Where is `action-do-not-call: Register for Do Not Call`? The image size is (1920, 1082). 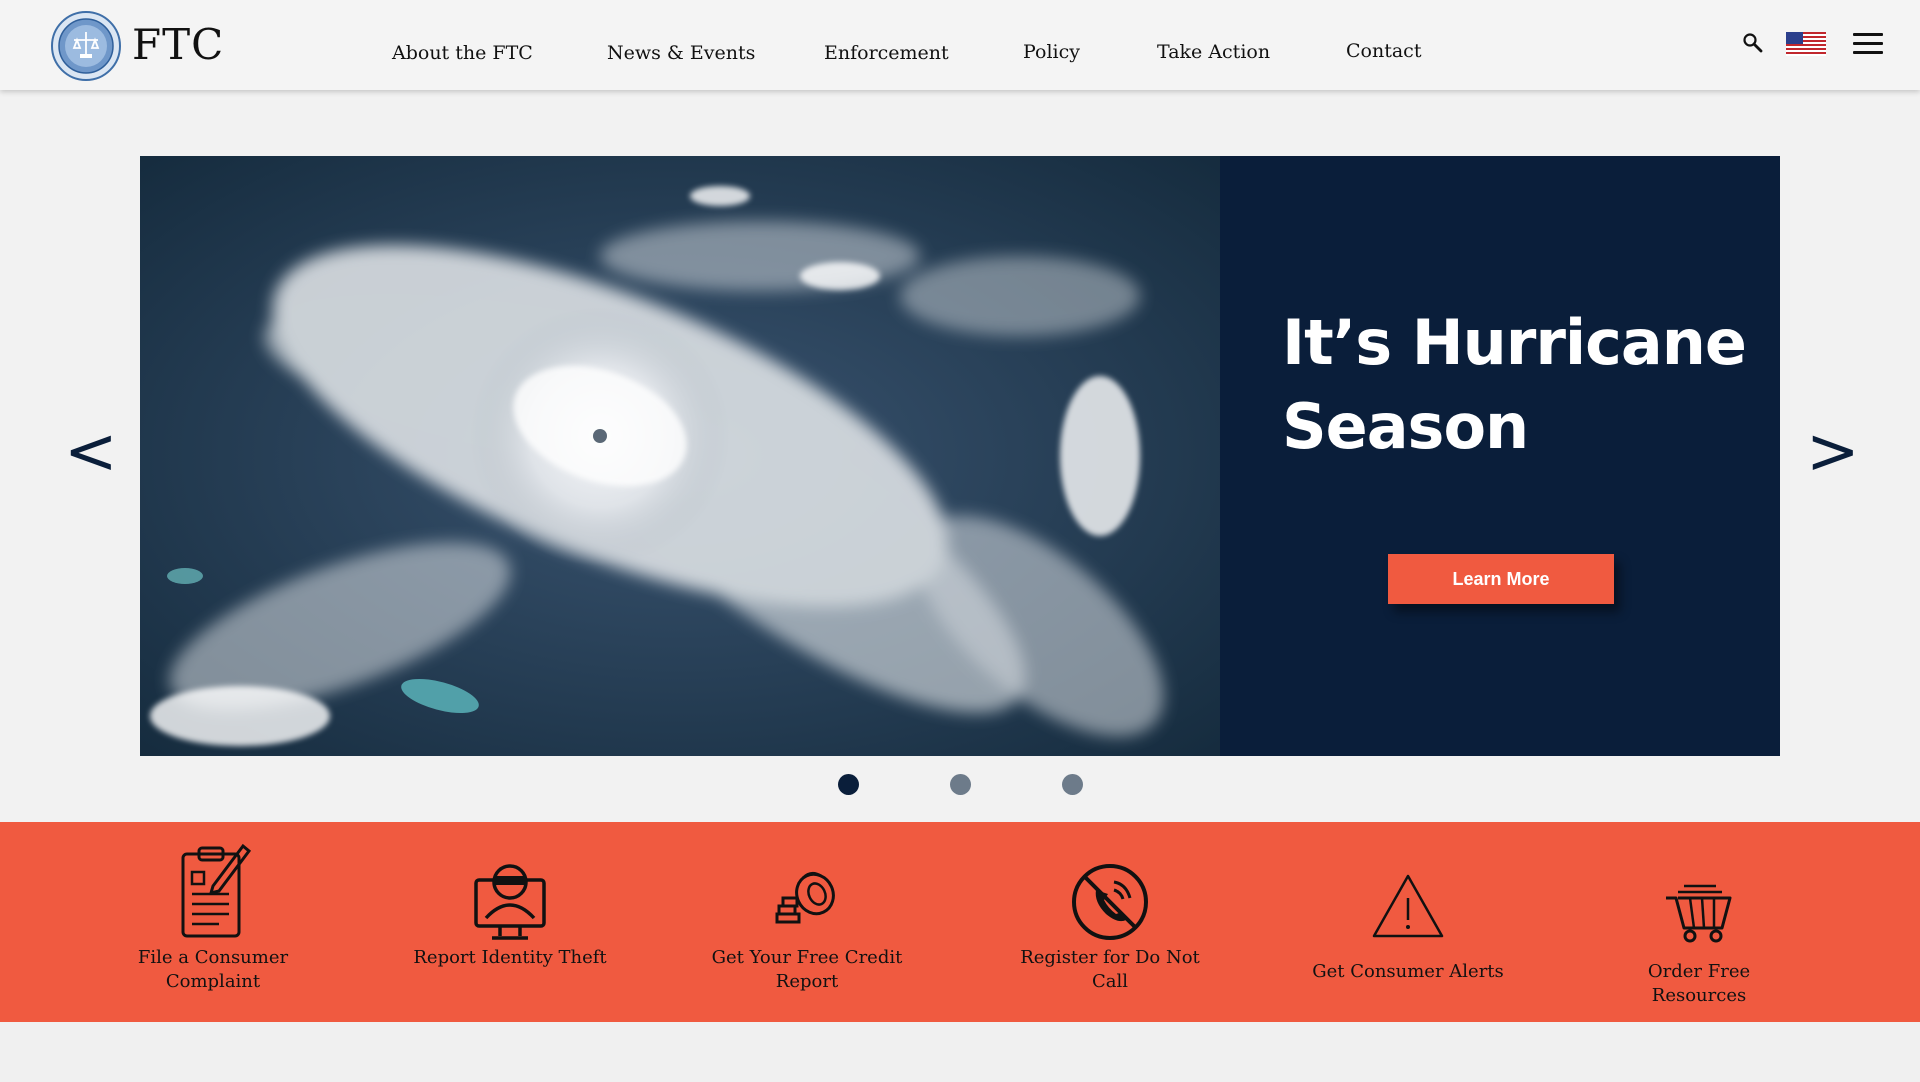
action-do-not-call: Register for Do Not Call is located at coordinates (1110, 922).